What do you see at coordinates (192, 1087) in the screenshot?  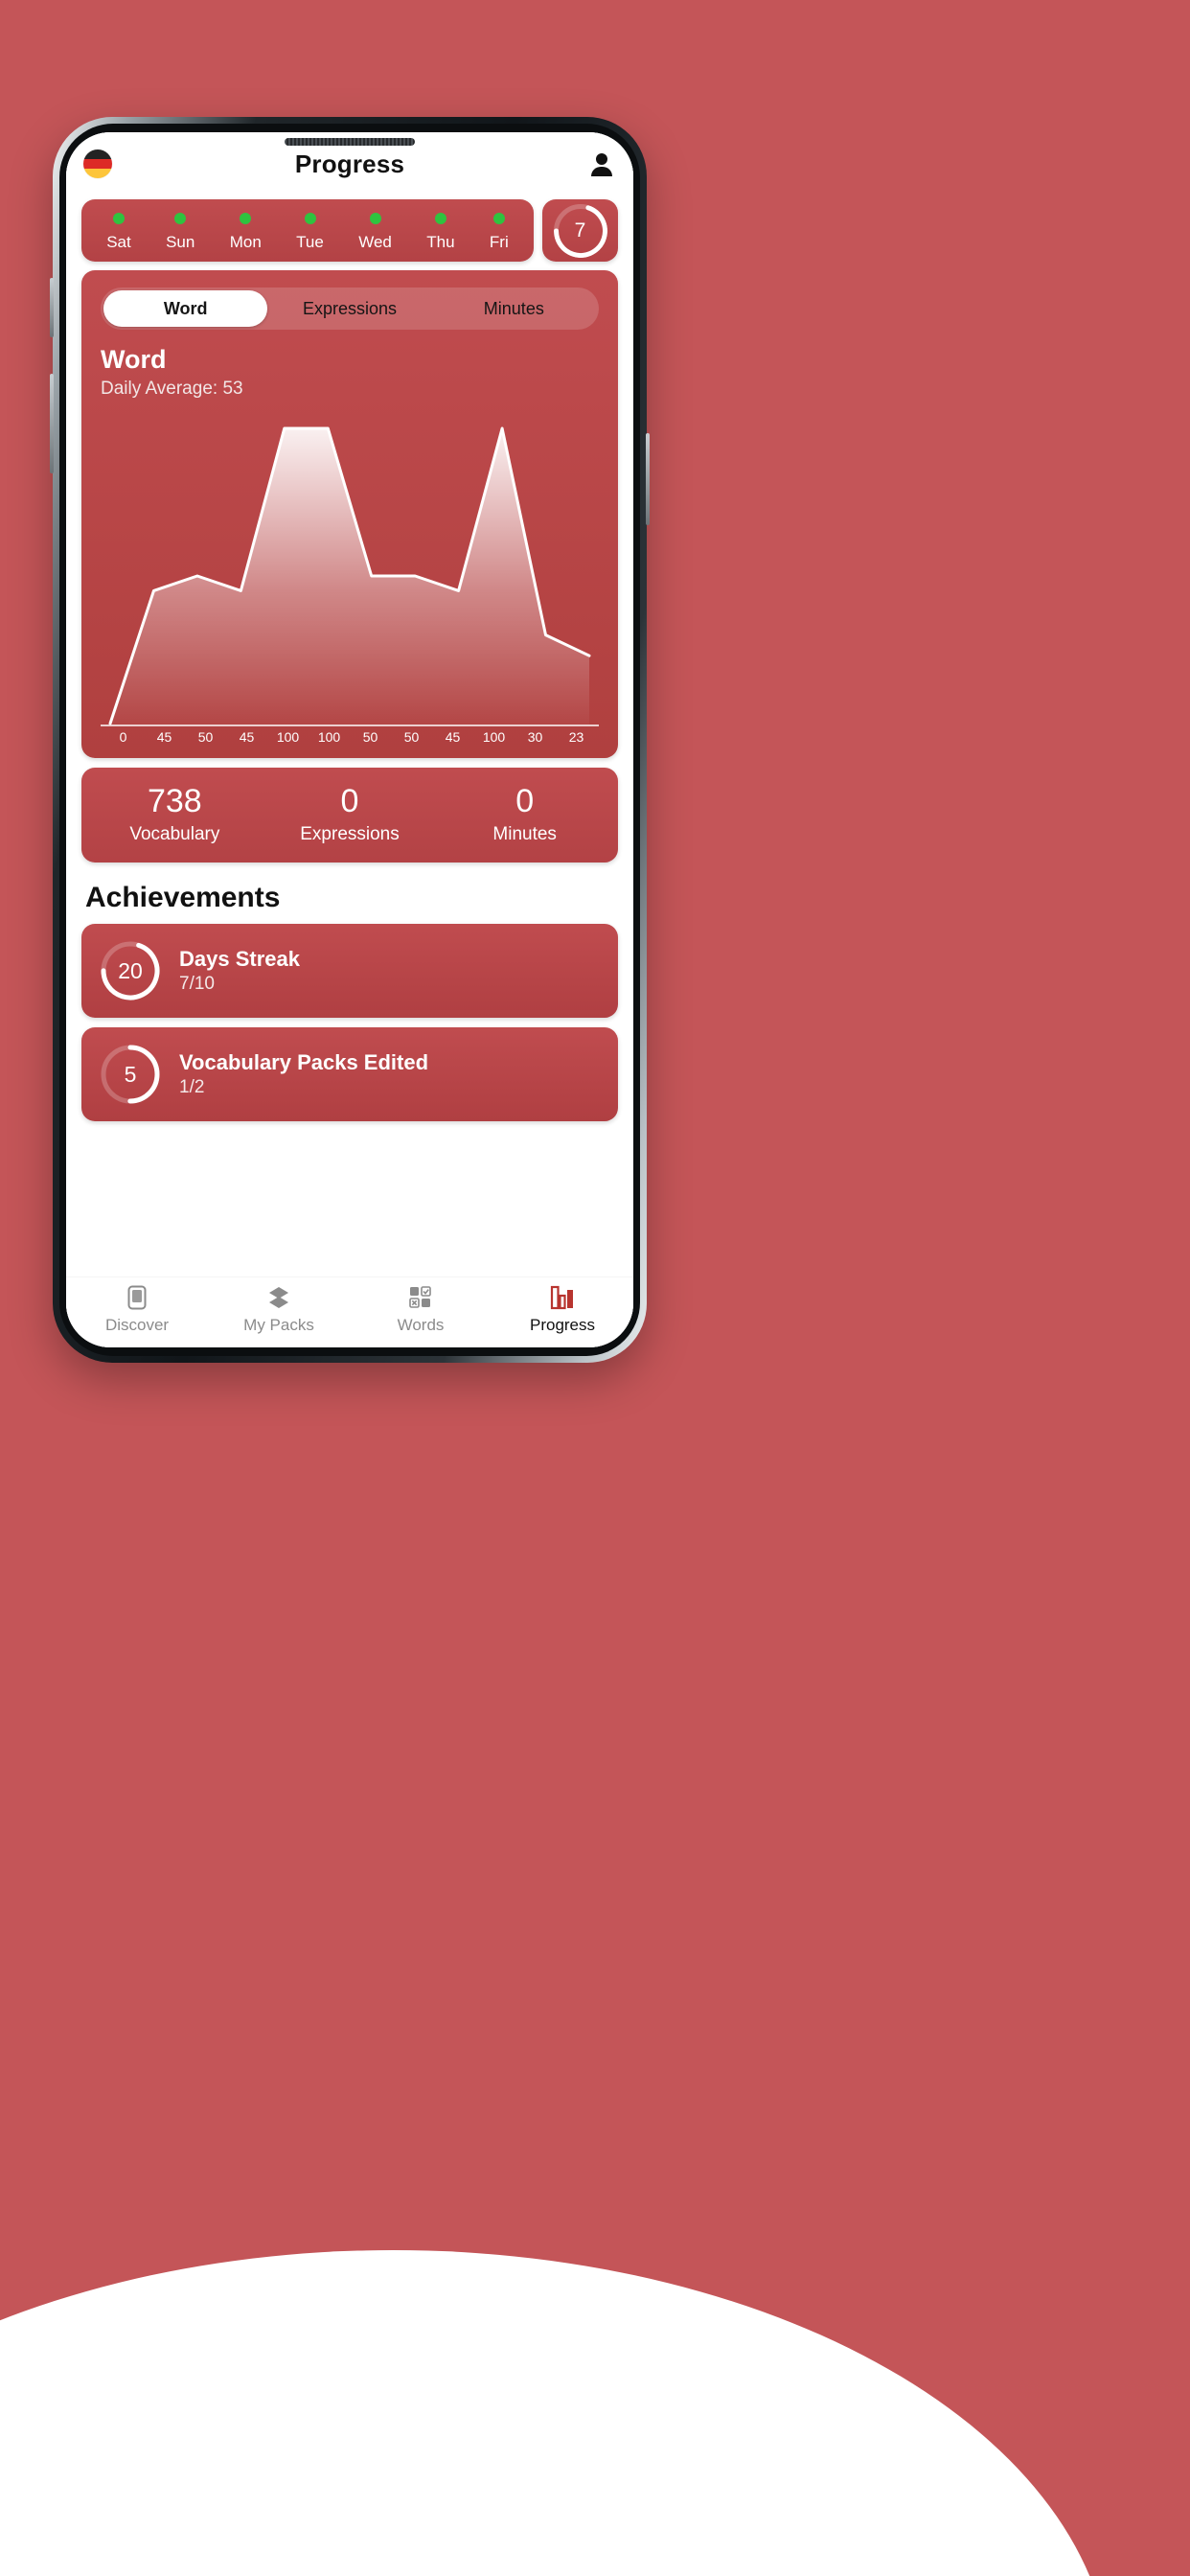 I see `achievement-progress: 1/2` at bounding box center [192, 1087].